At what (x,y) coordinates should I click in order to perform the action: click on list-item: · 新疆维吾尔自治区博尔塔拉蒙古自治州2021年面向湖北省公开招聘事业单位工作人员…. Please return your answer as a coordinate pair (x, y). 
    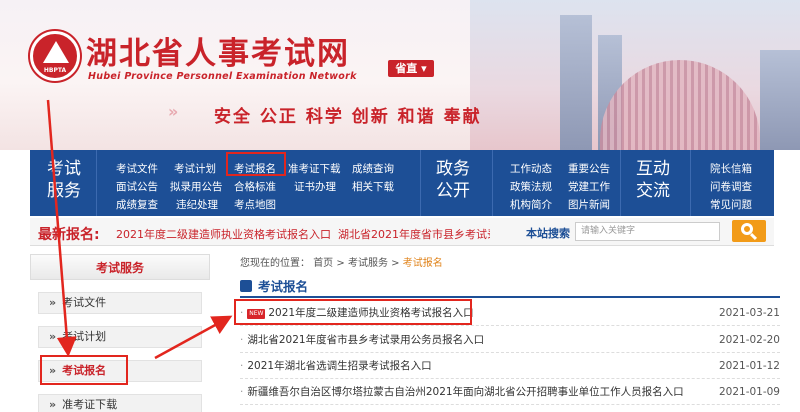
    Looking at the image, I should click on (510, 393).